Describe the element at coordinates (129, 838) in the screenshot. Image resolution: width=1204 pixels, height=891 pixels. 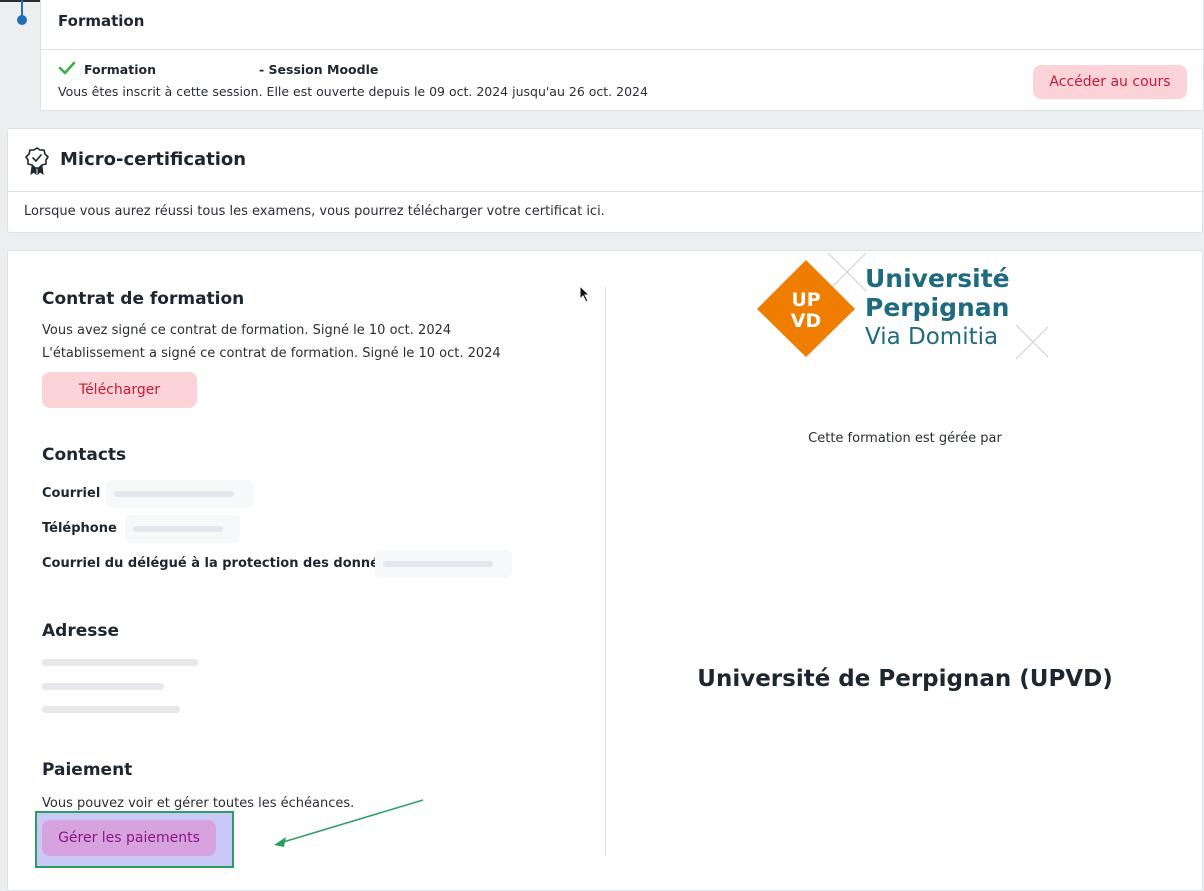
I see `manage-payments-button: Gérer les paiements` at that location.